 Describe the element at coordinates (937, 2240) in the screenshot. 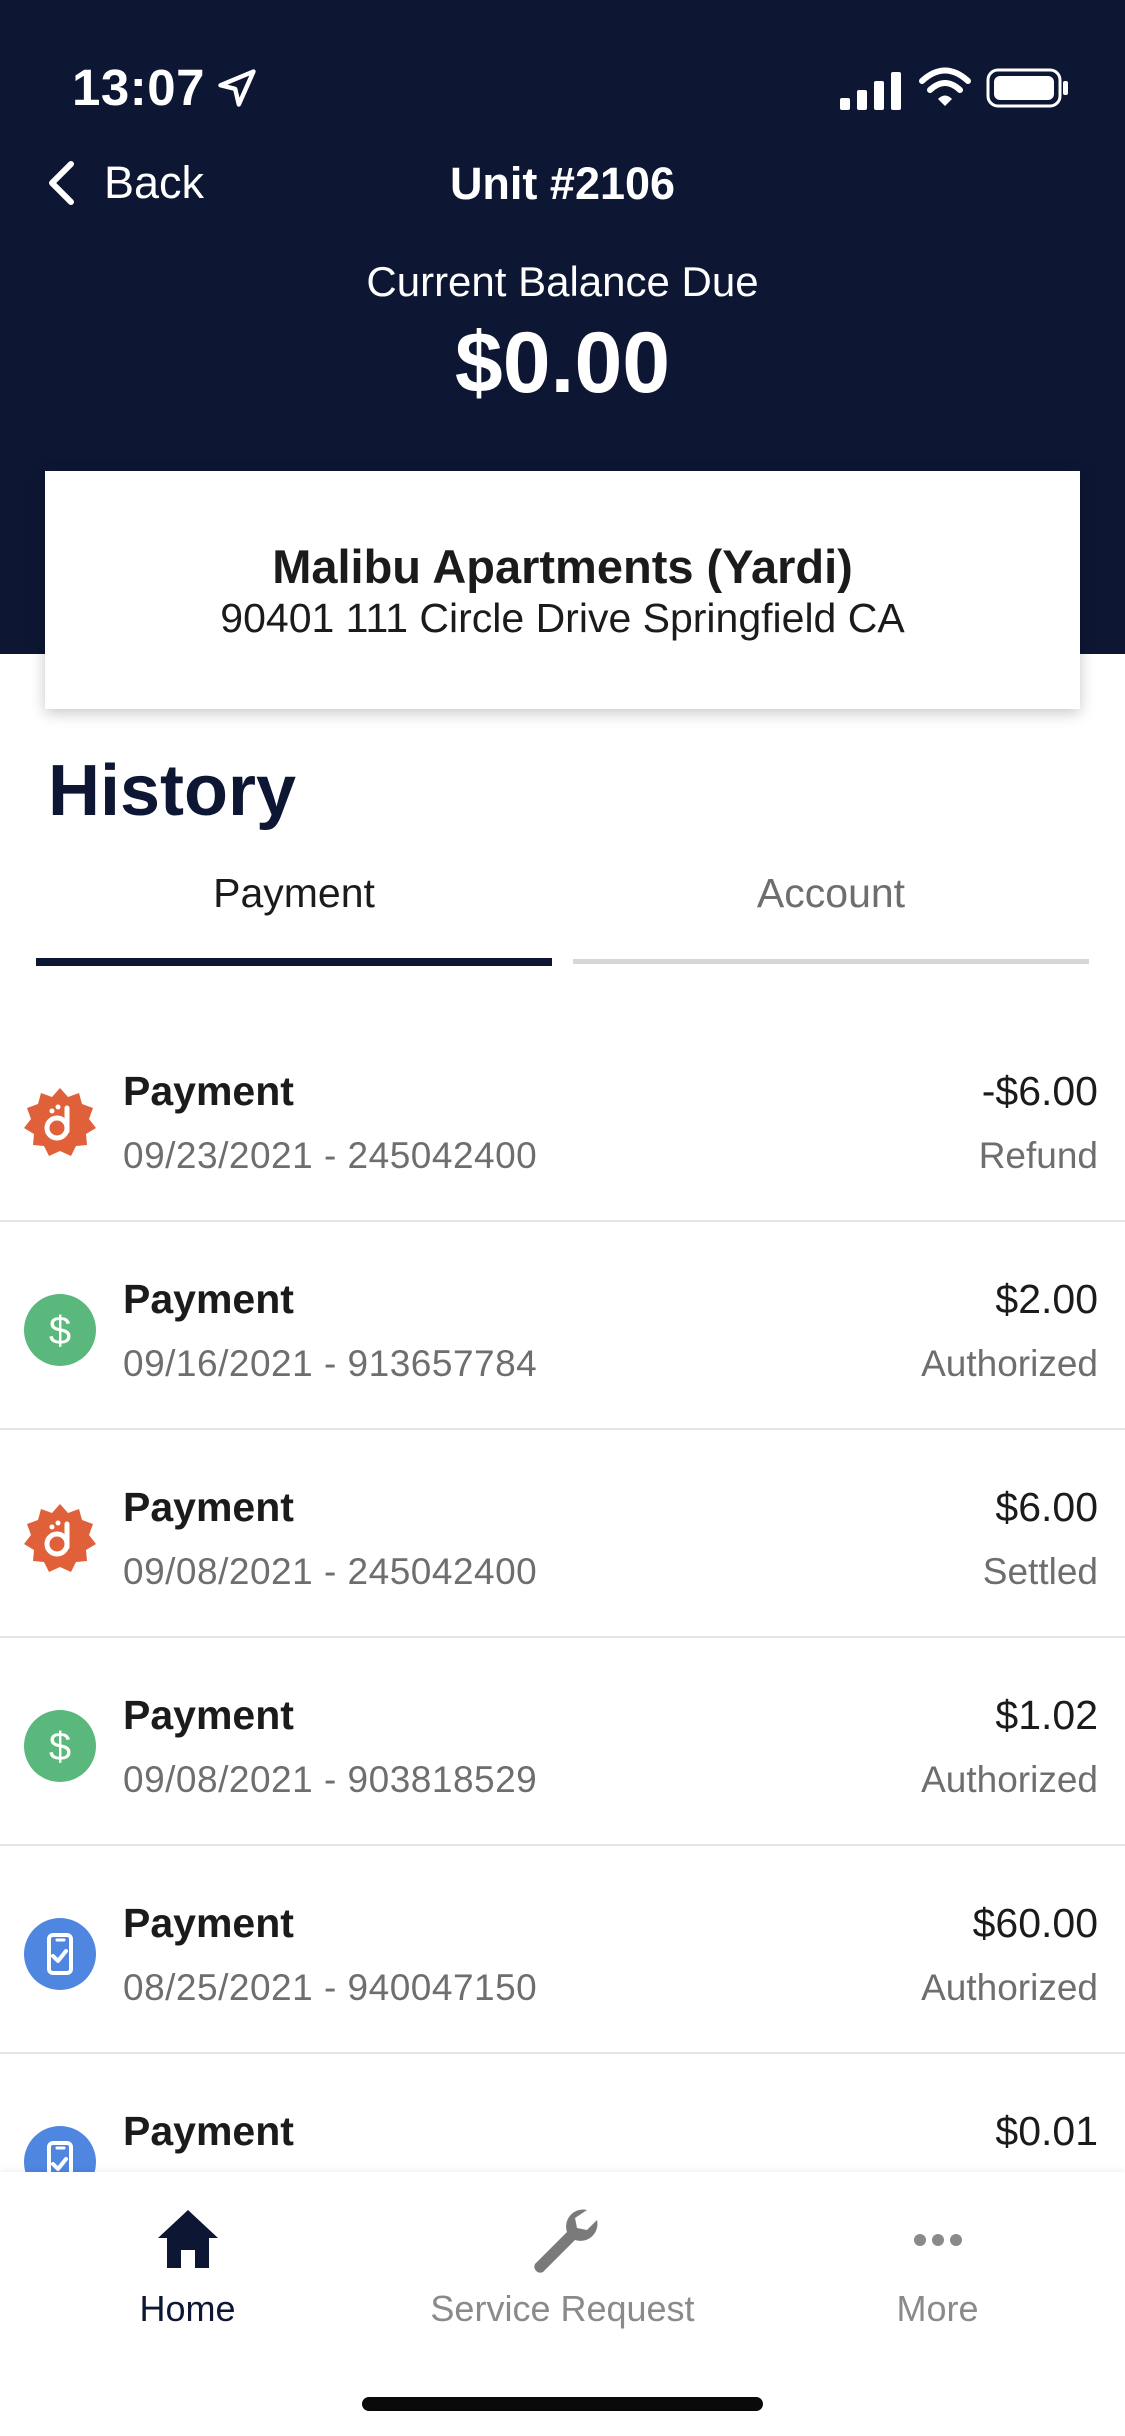

I see `more-dots-icon` at that location.